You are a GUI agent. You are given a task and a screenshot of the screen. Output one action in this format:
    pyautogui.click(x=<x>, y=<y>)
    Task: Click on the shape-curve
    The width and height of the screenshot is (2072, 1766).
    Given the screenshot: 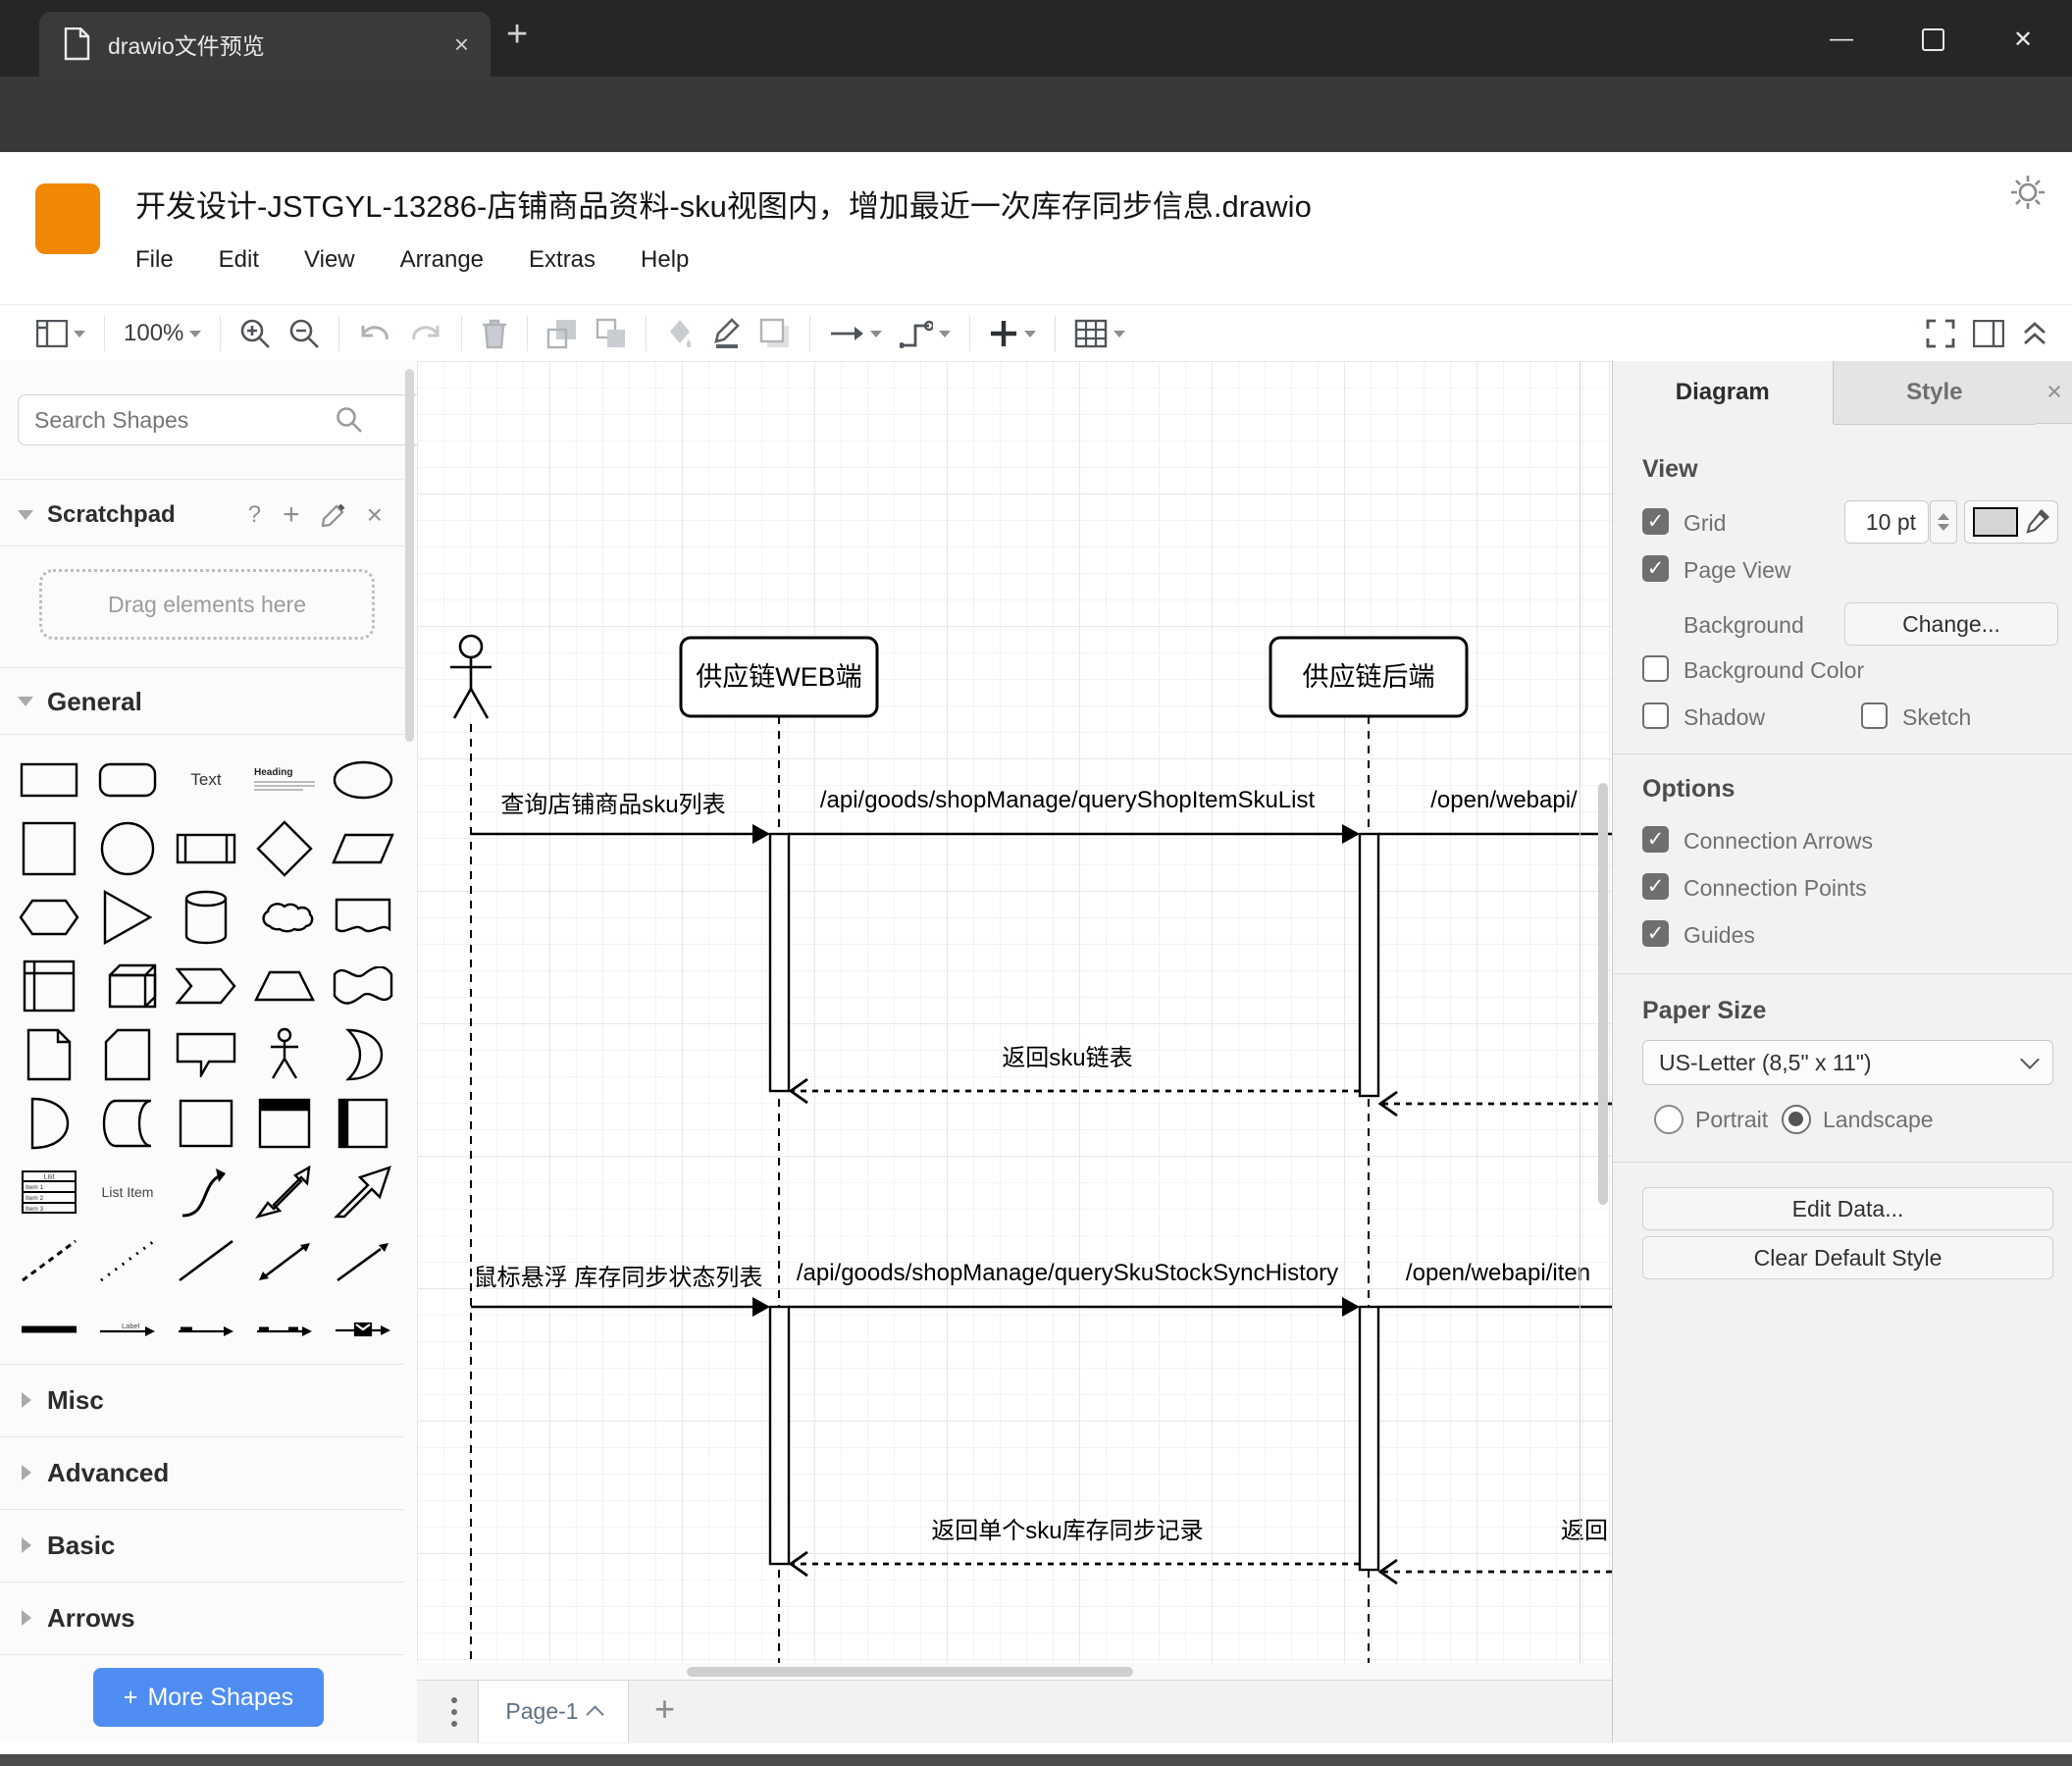 What is the action you would take?
    pyautogui.click(x=206, y=1192)
    